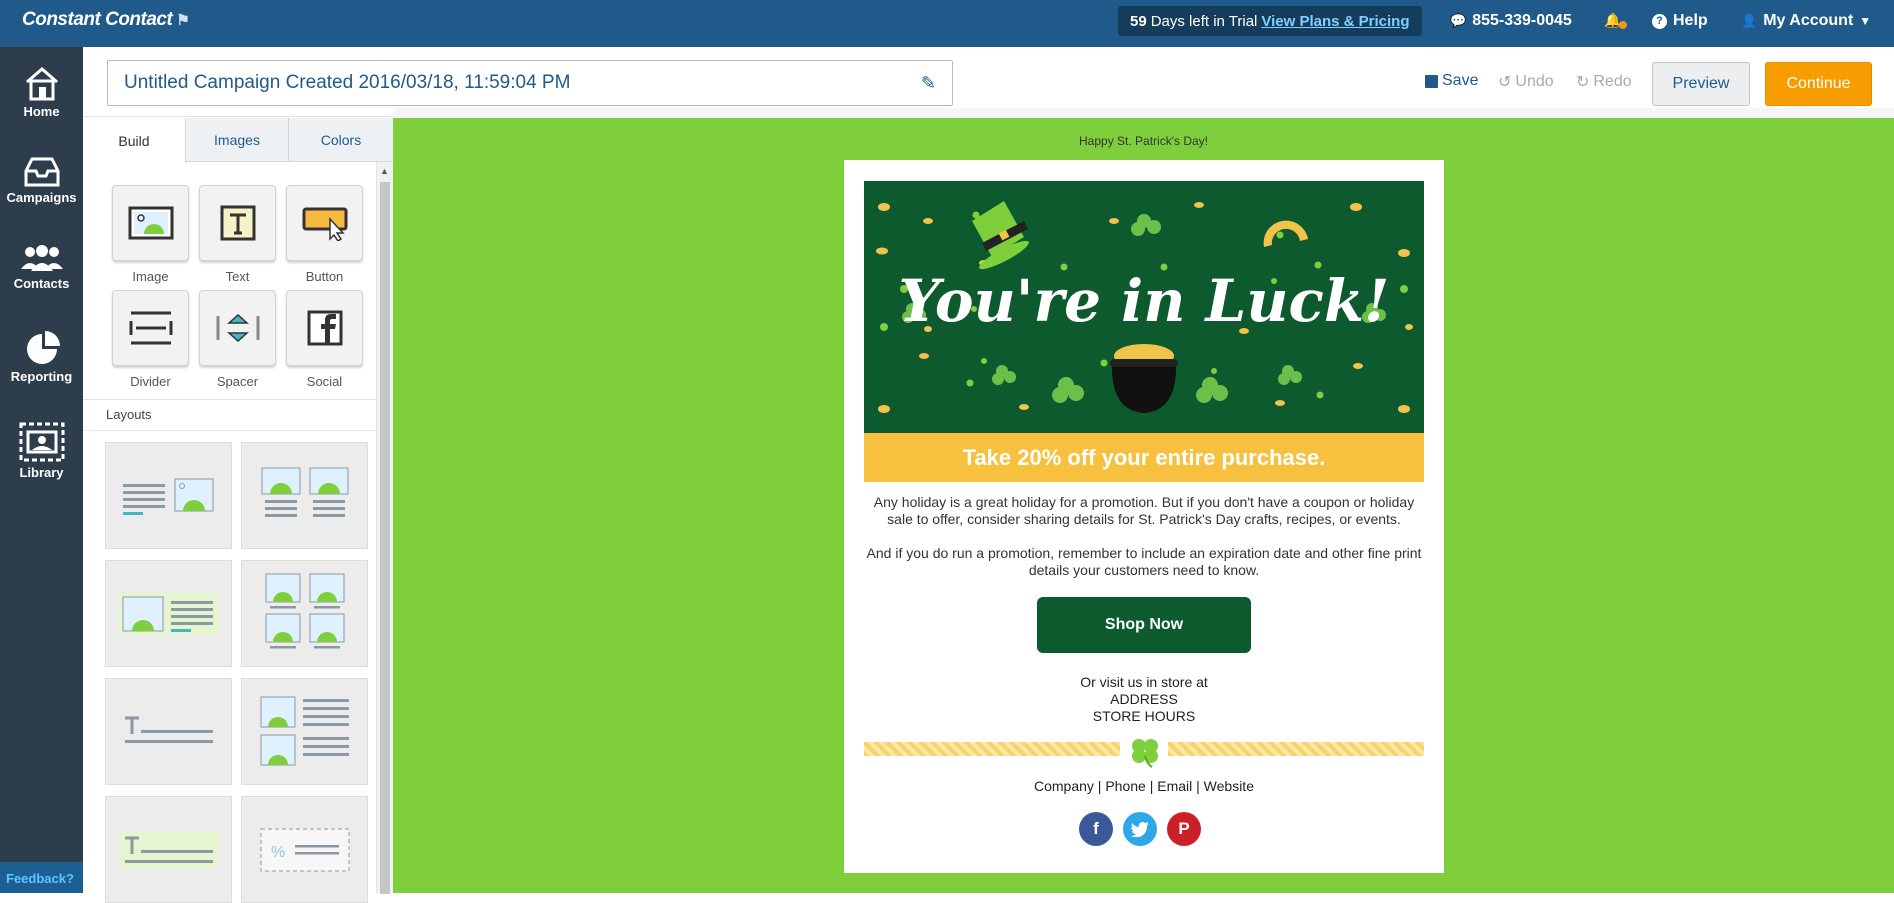  What do you see at coordinates (1096, 829) in the screenshot?
I see `facebook-icon: f` at bounding box center [1096, 829].